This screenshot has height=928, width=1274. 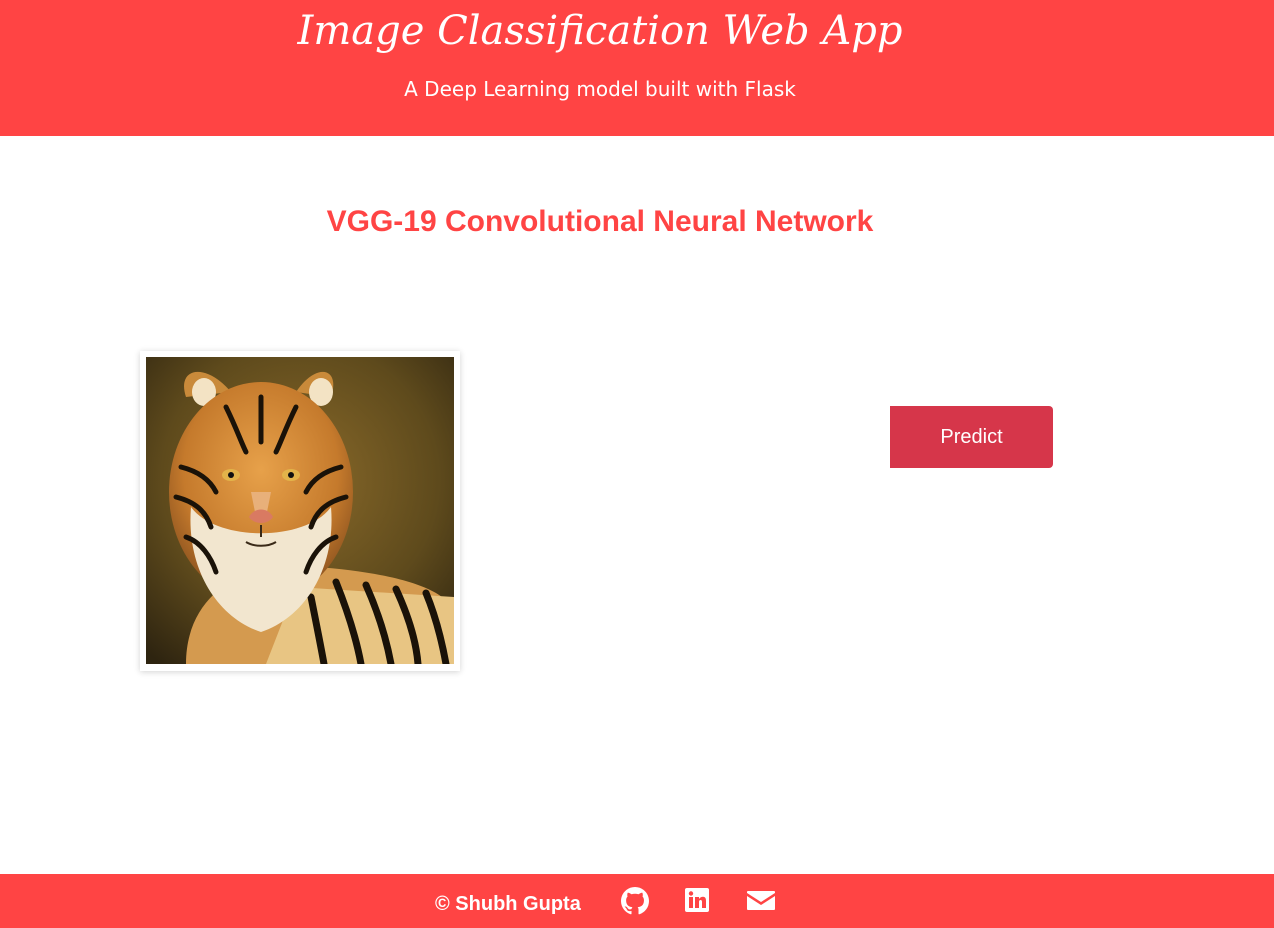 What do you see at coordinates (600, 31) in the screenshot?
I see `app-title: Image Classification Web App` at bounding box center [600, 31].